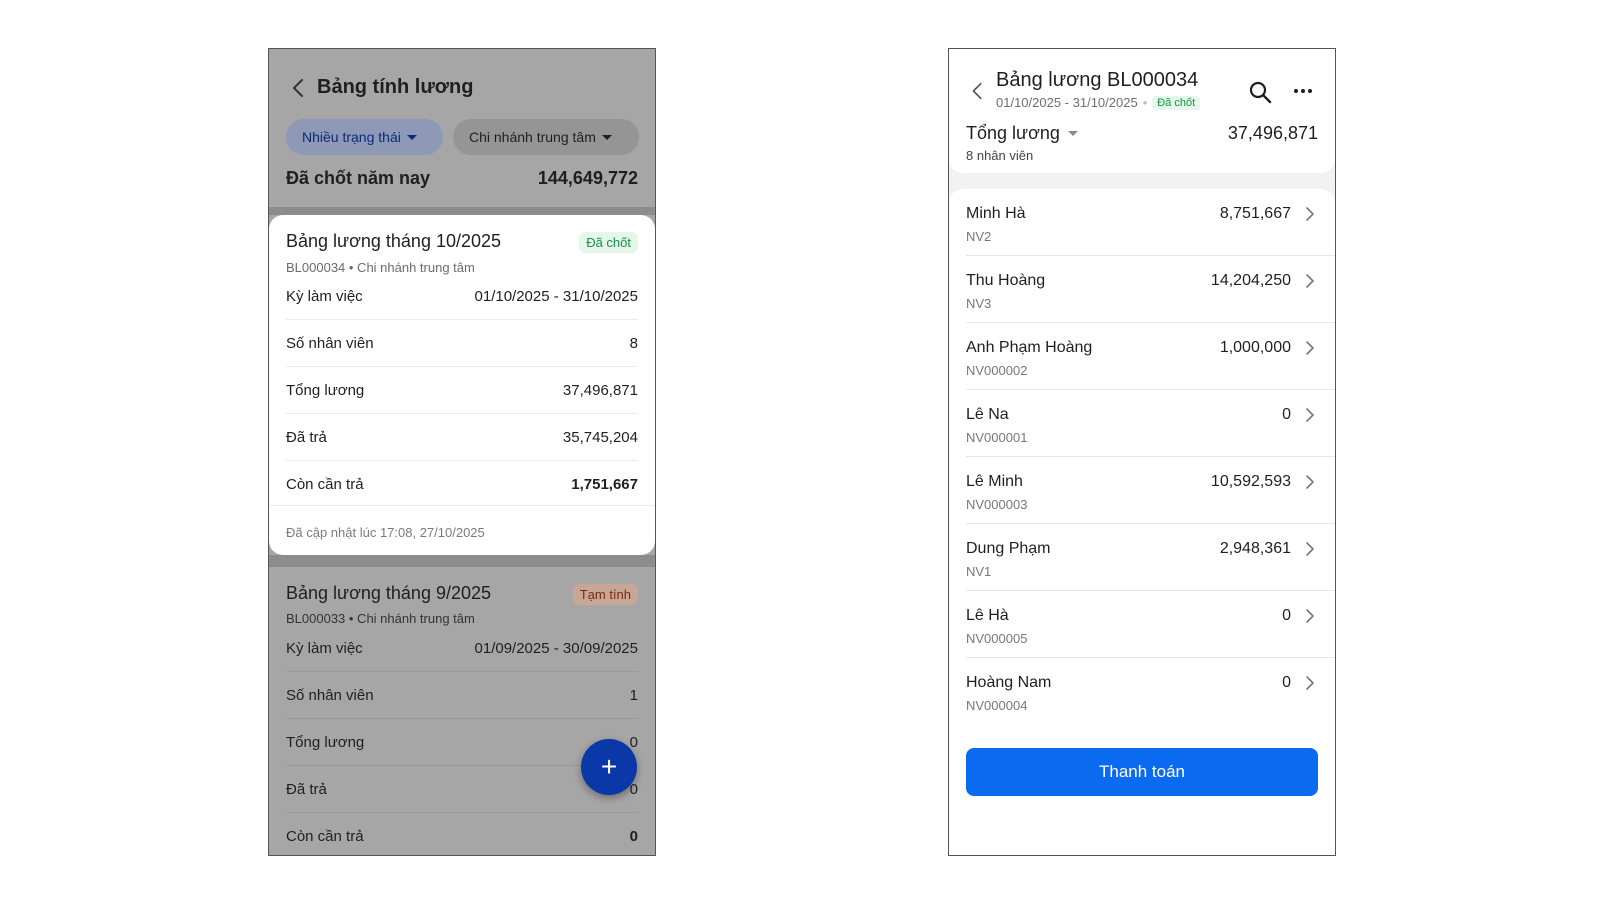 This screenshot has width=1600, height=900. I want to click on total-salary-value: 37,496,871, so click(1272, 133).